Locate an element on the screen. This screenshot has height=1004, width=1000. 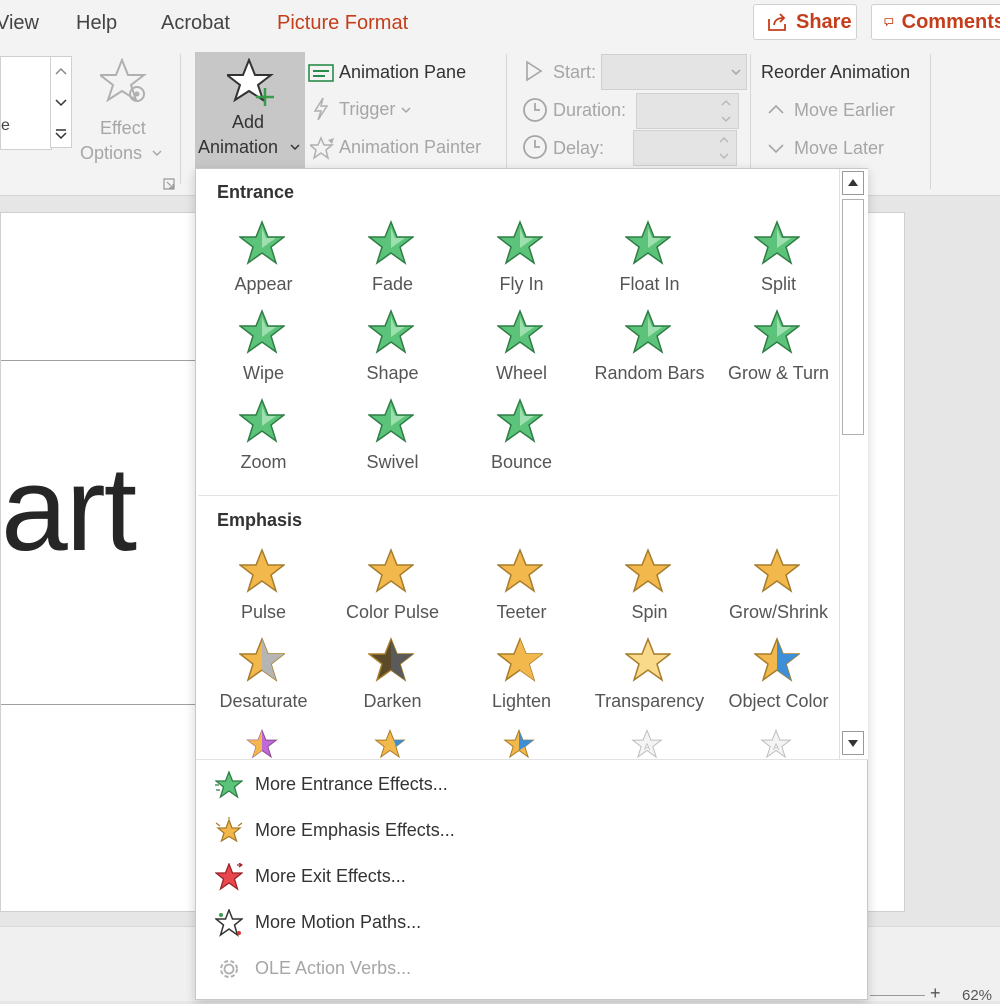
complementary-color-star-icon is located at coordinates (390, 744).